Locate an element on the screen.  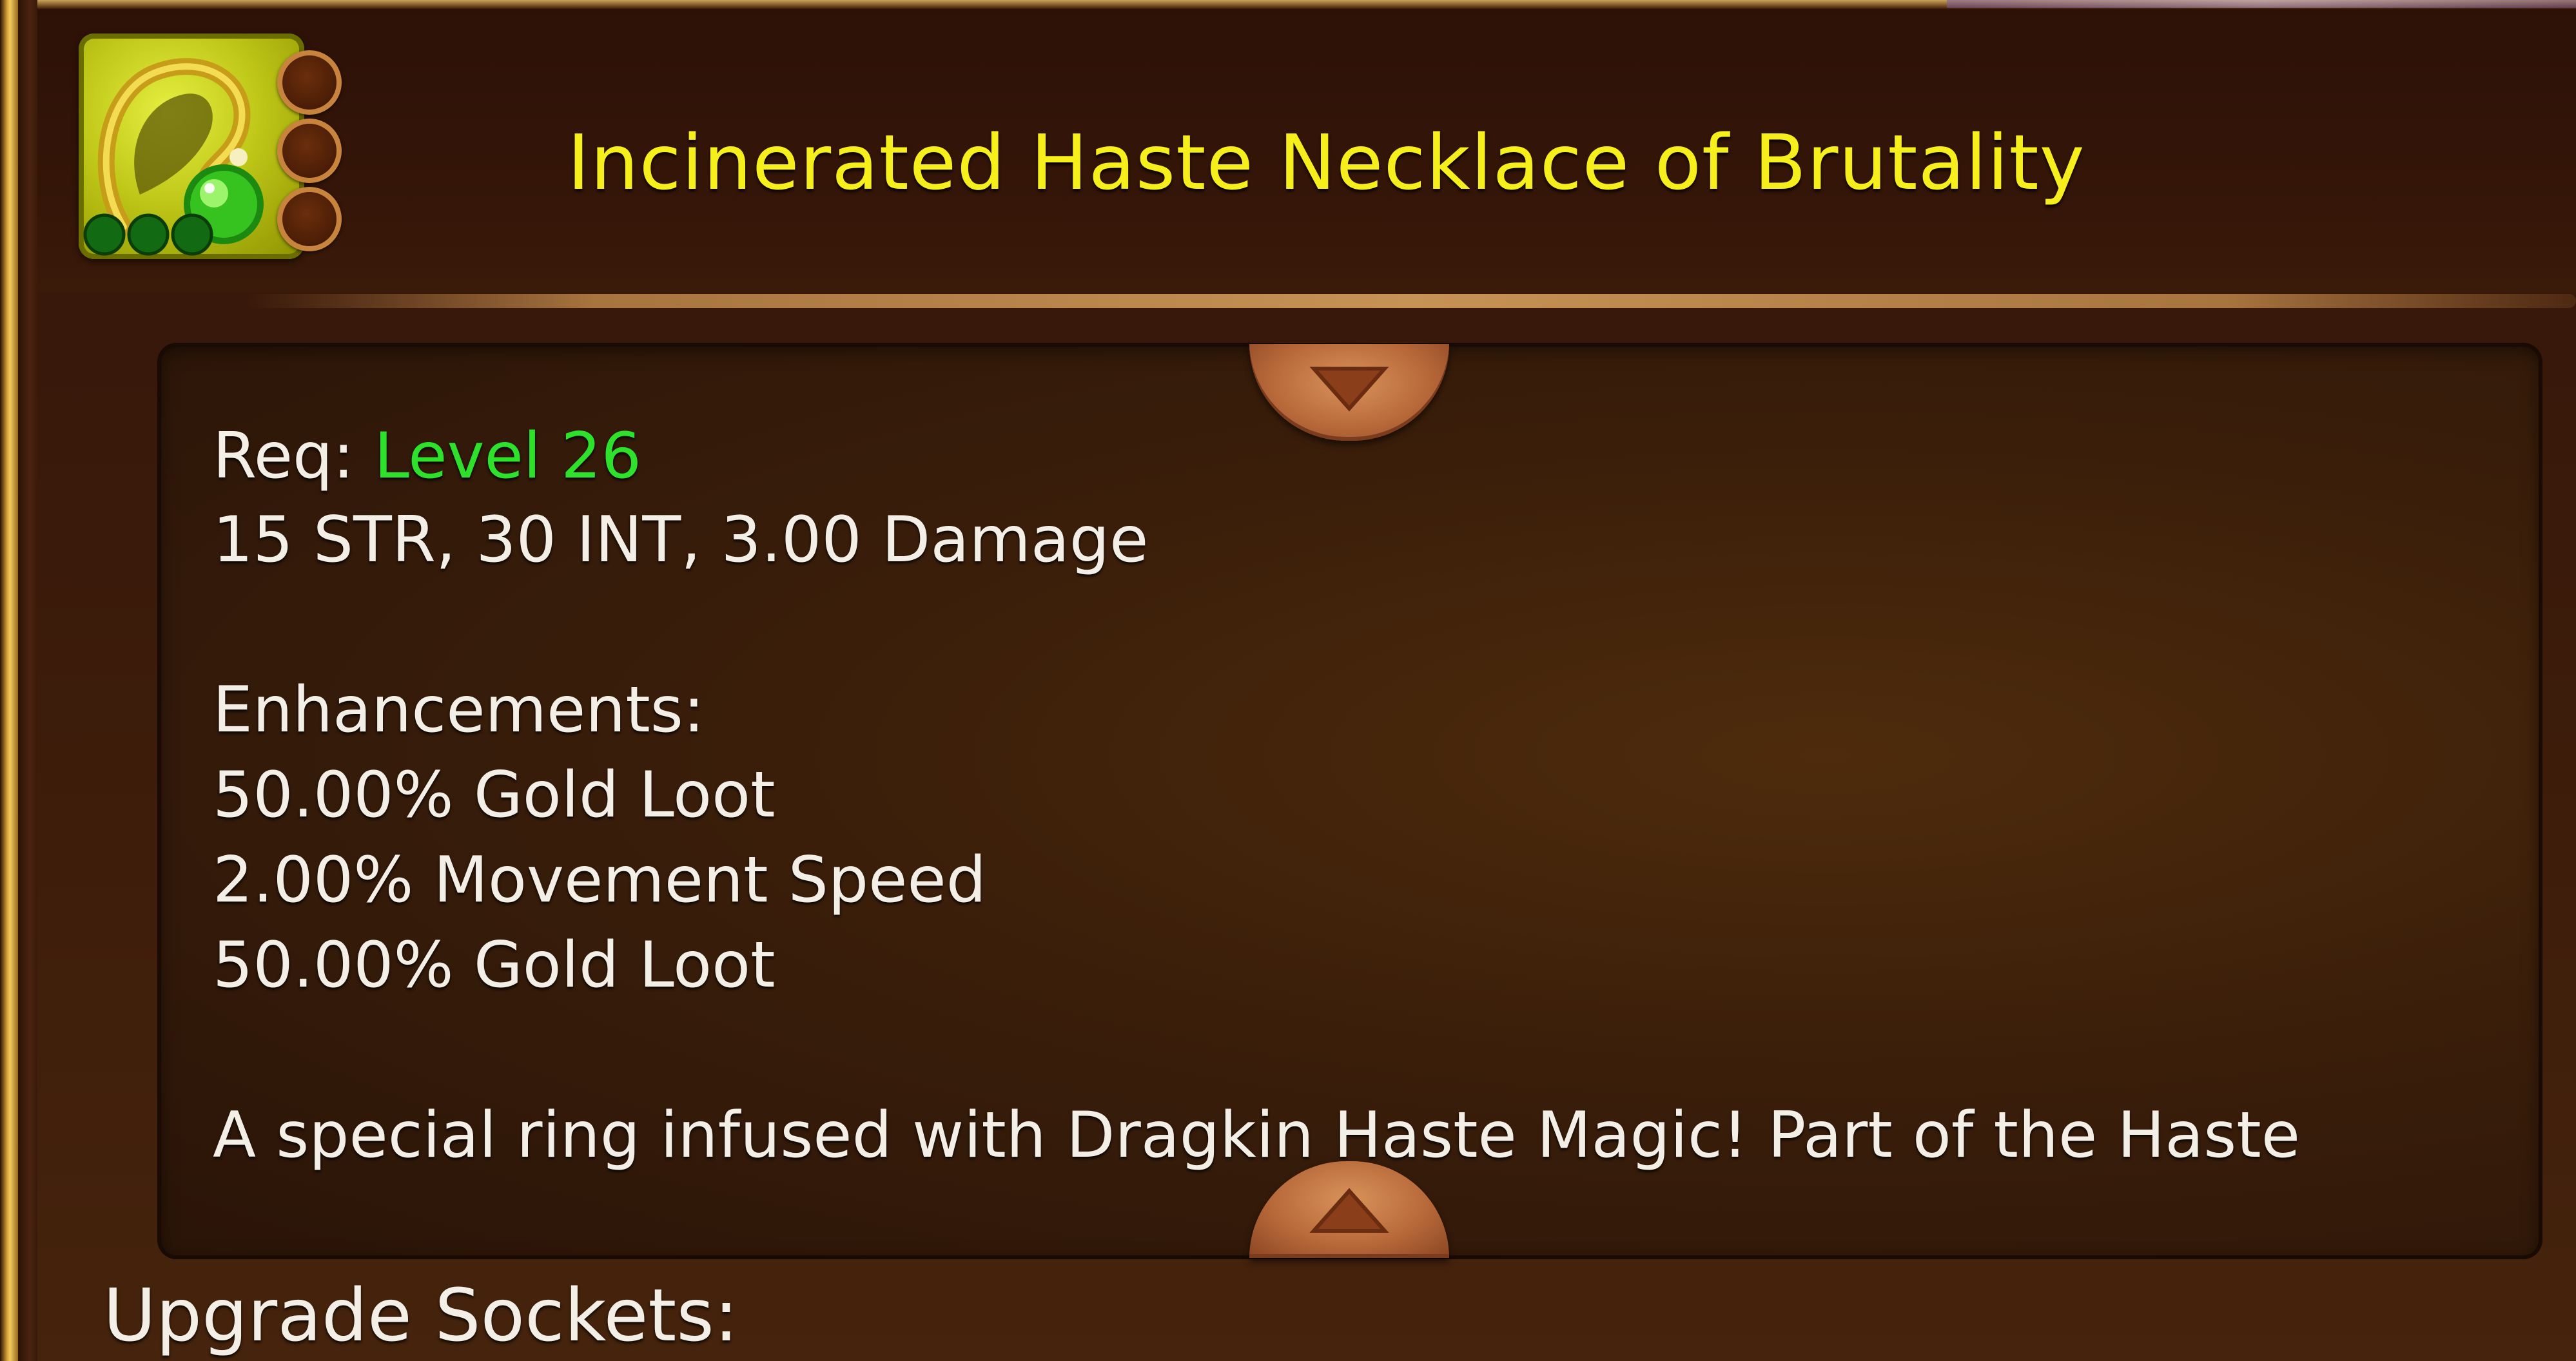
window-border-inner is located at coordinates (28, 680).